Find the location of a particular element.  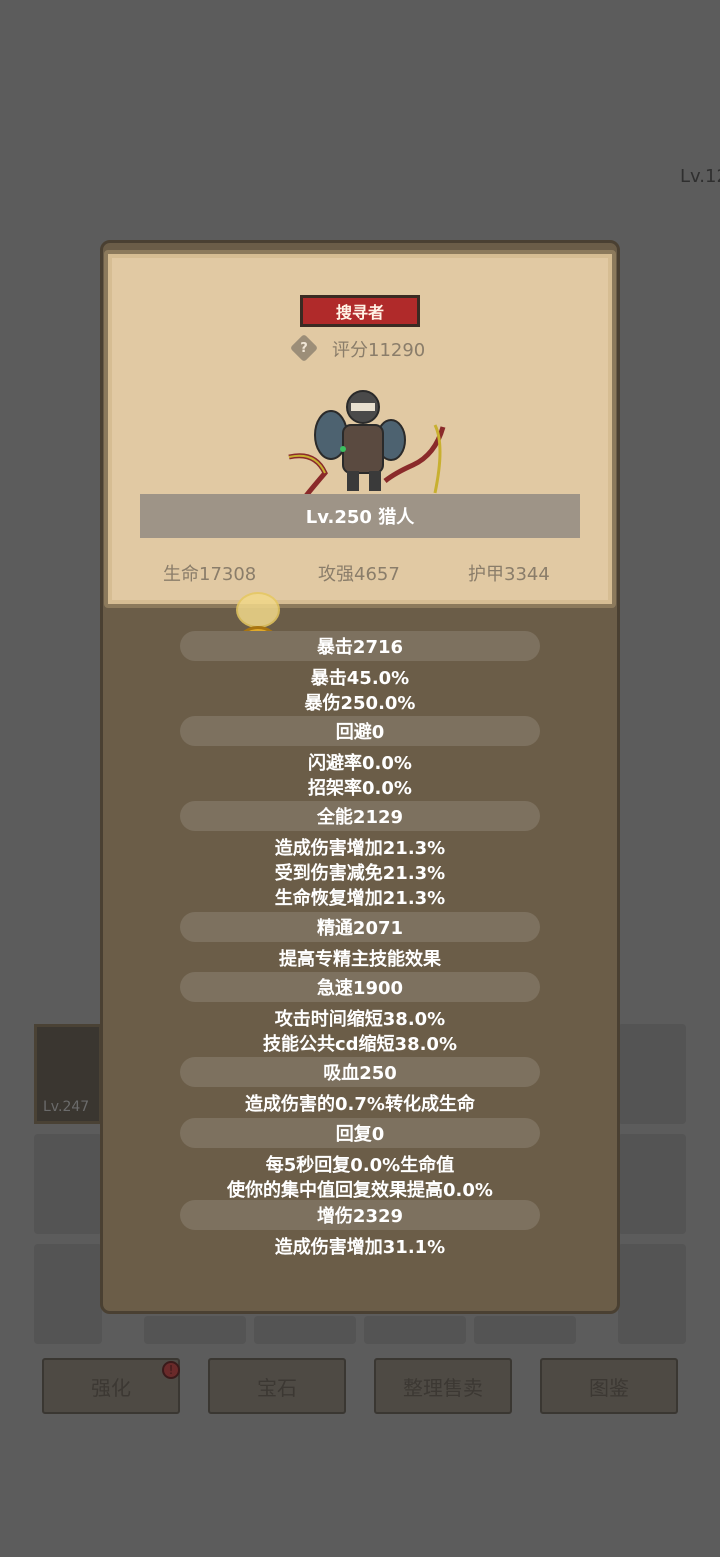

background-level-label: Lv.12 is located at coordinates (700, 176).